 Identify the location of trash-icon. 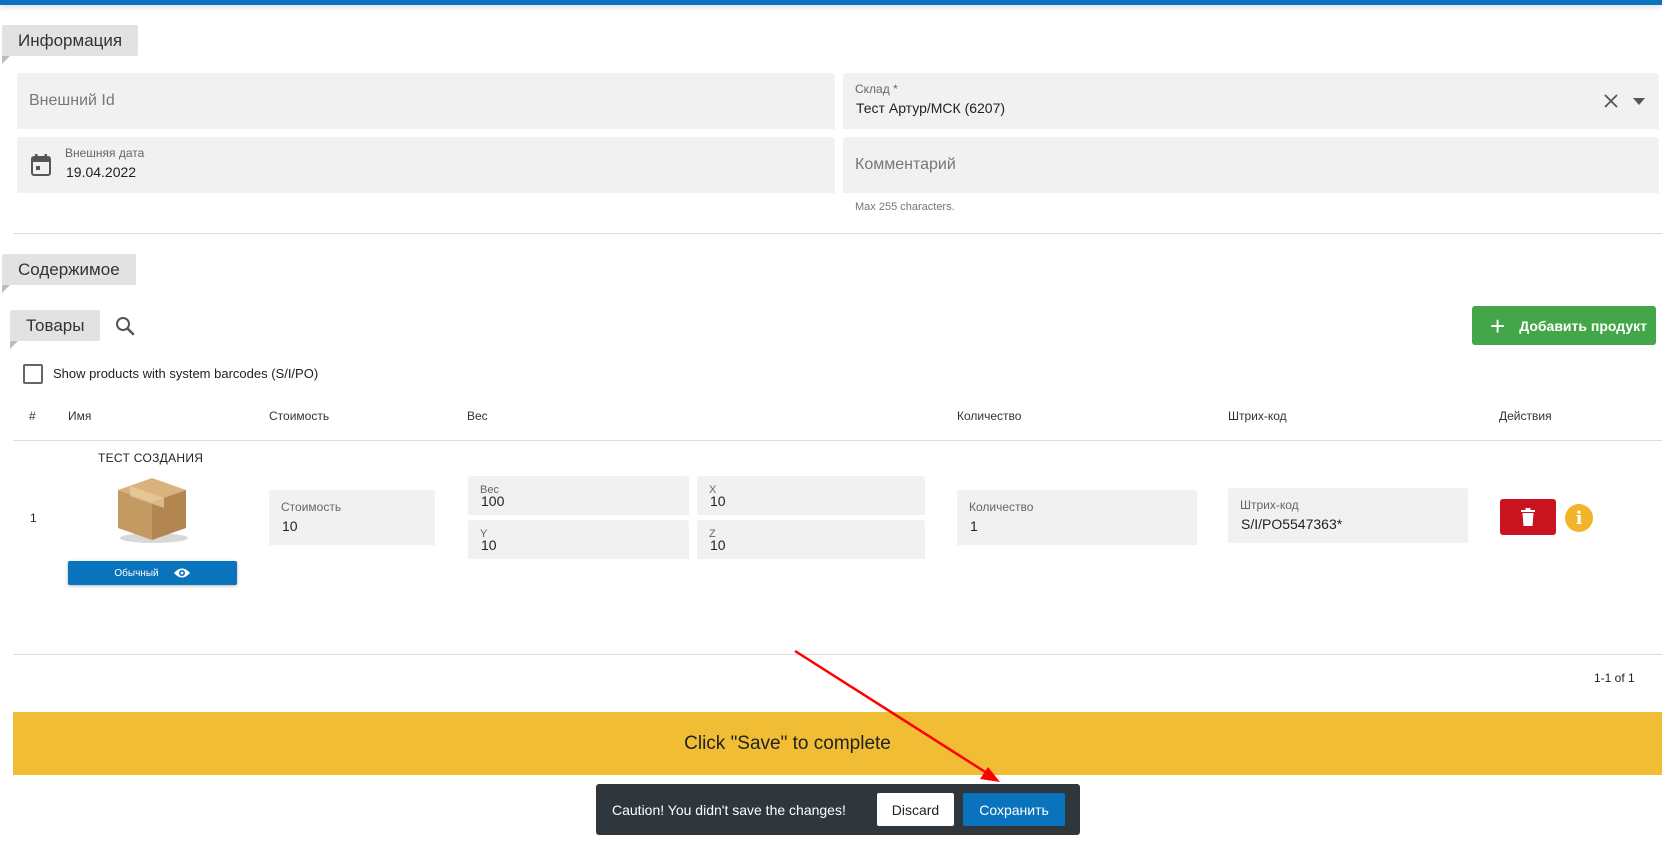
(1528, 517).